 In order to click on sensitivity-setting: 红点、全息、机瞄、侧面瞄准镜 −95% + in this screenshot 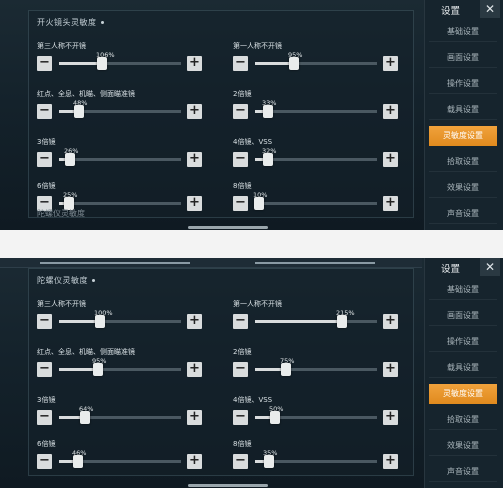, I will do `click(120, 367)`.